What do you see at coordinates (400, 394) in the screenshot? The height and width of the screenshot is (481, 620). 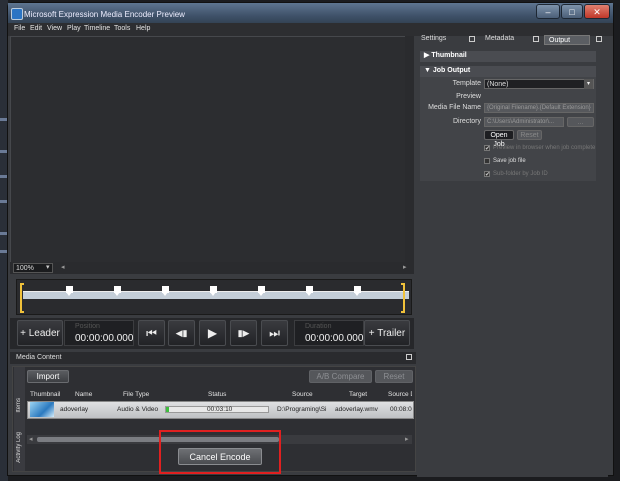 I see `column-header-source-duration: Source D` at bounding box center [400, 394].